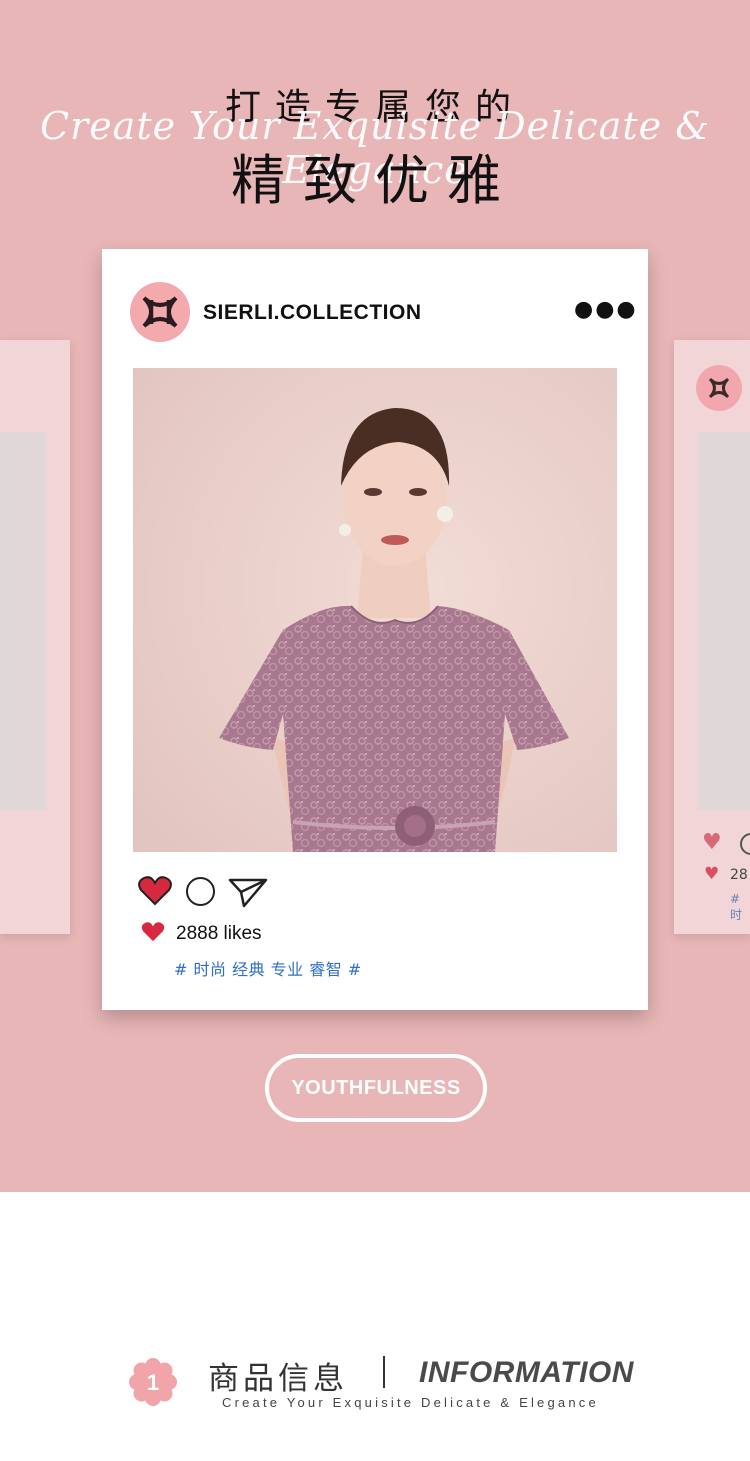  I want to click on info-title-cn: 商品信息, so click(278, 1379).